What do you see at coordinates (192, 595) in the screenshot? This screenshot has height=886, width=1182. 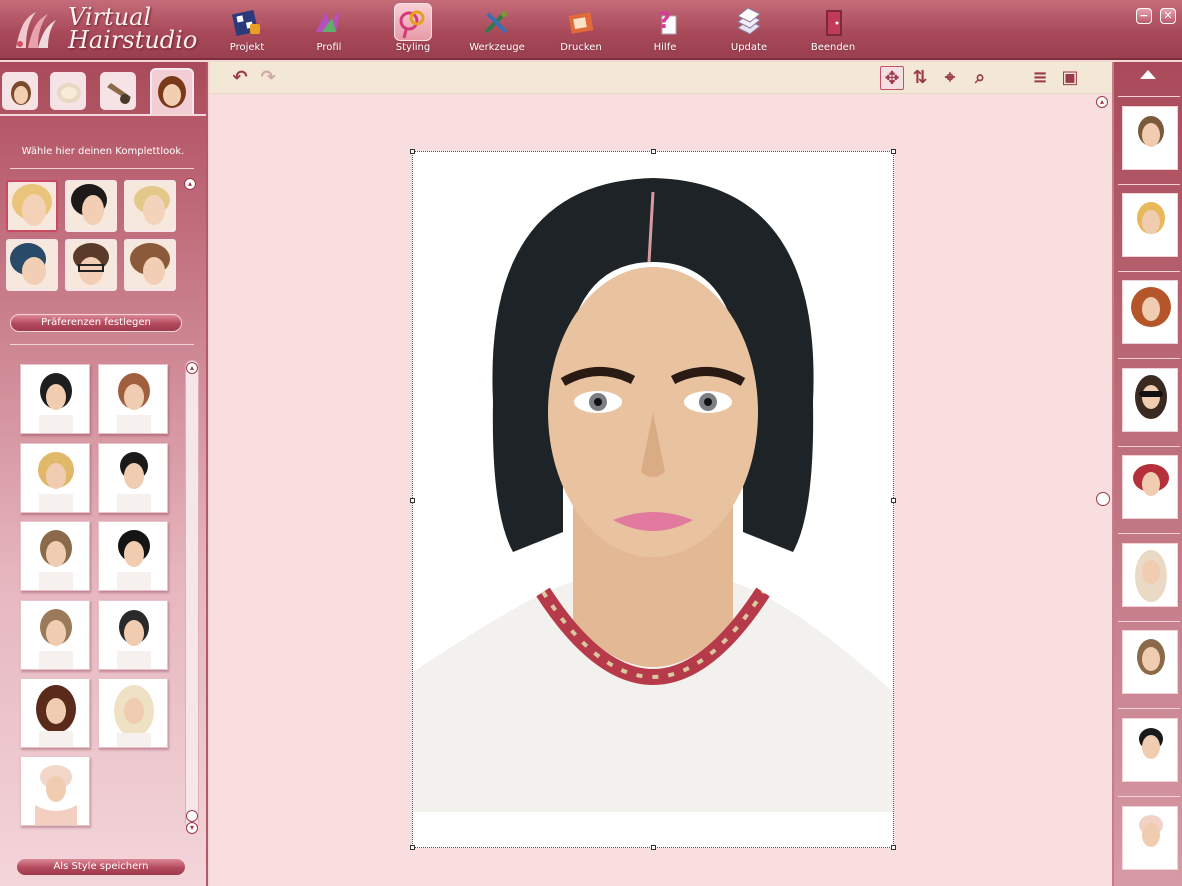 I see `styles-scrollbar` at bounding box center [192, 595].